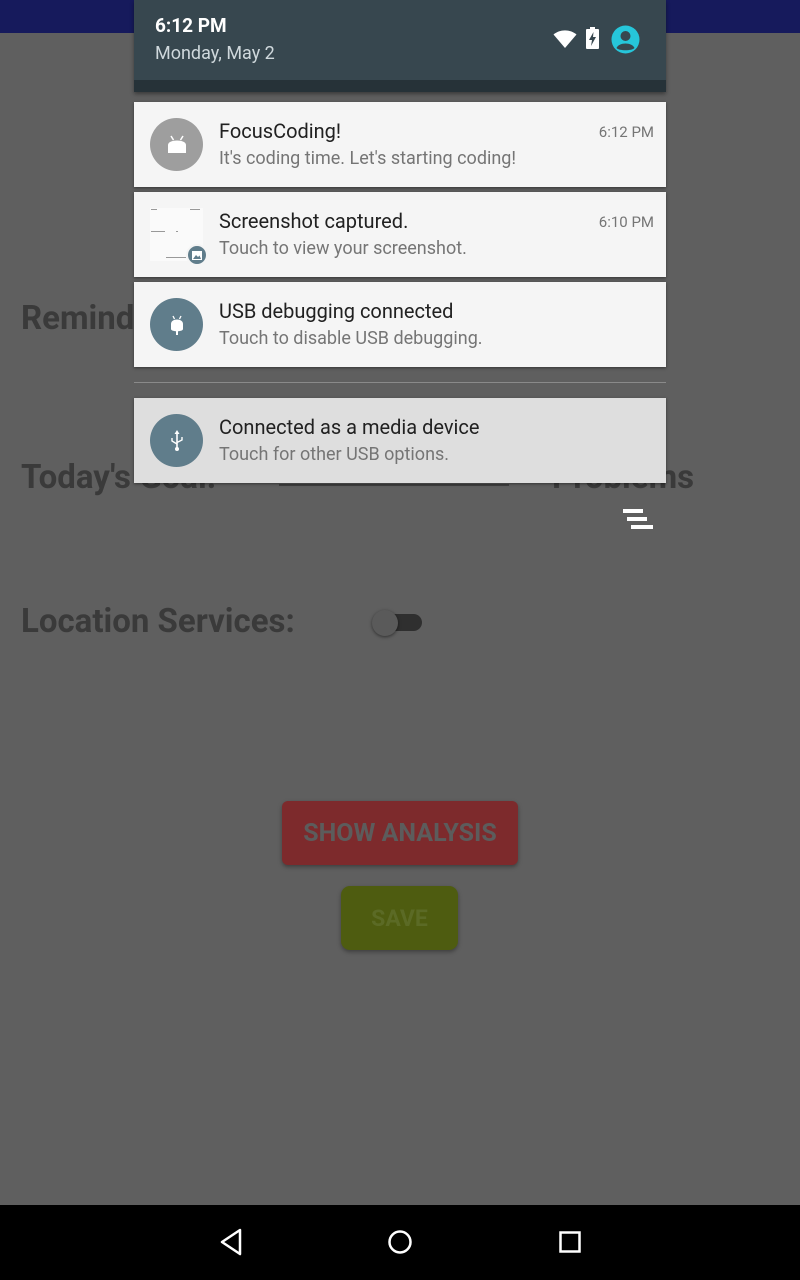 Image resolution: width=800 pixels, height=1280 pixels. What do you see at coordinates (570, 1242) in the screenshot?
I see `recents-icon` at bounding box center [570, 1242].